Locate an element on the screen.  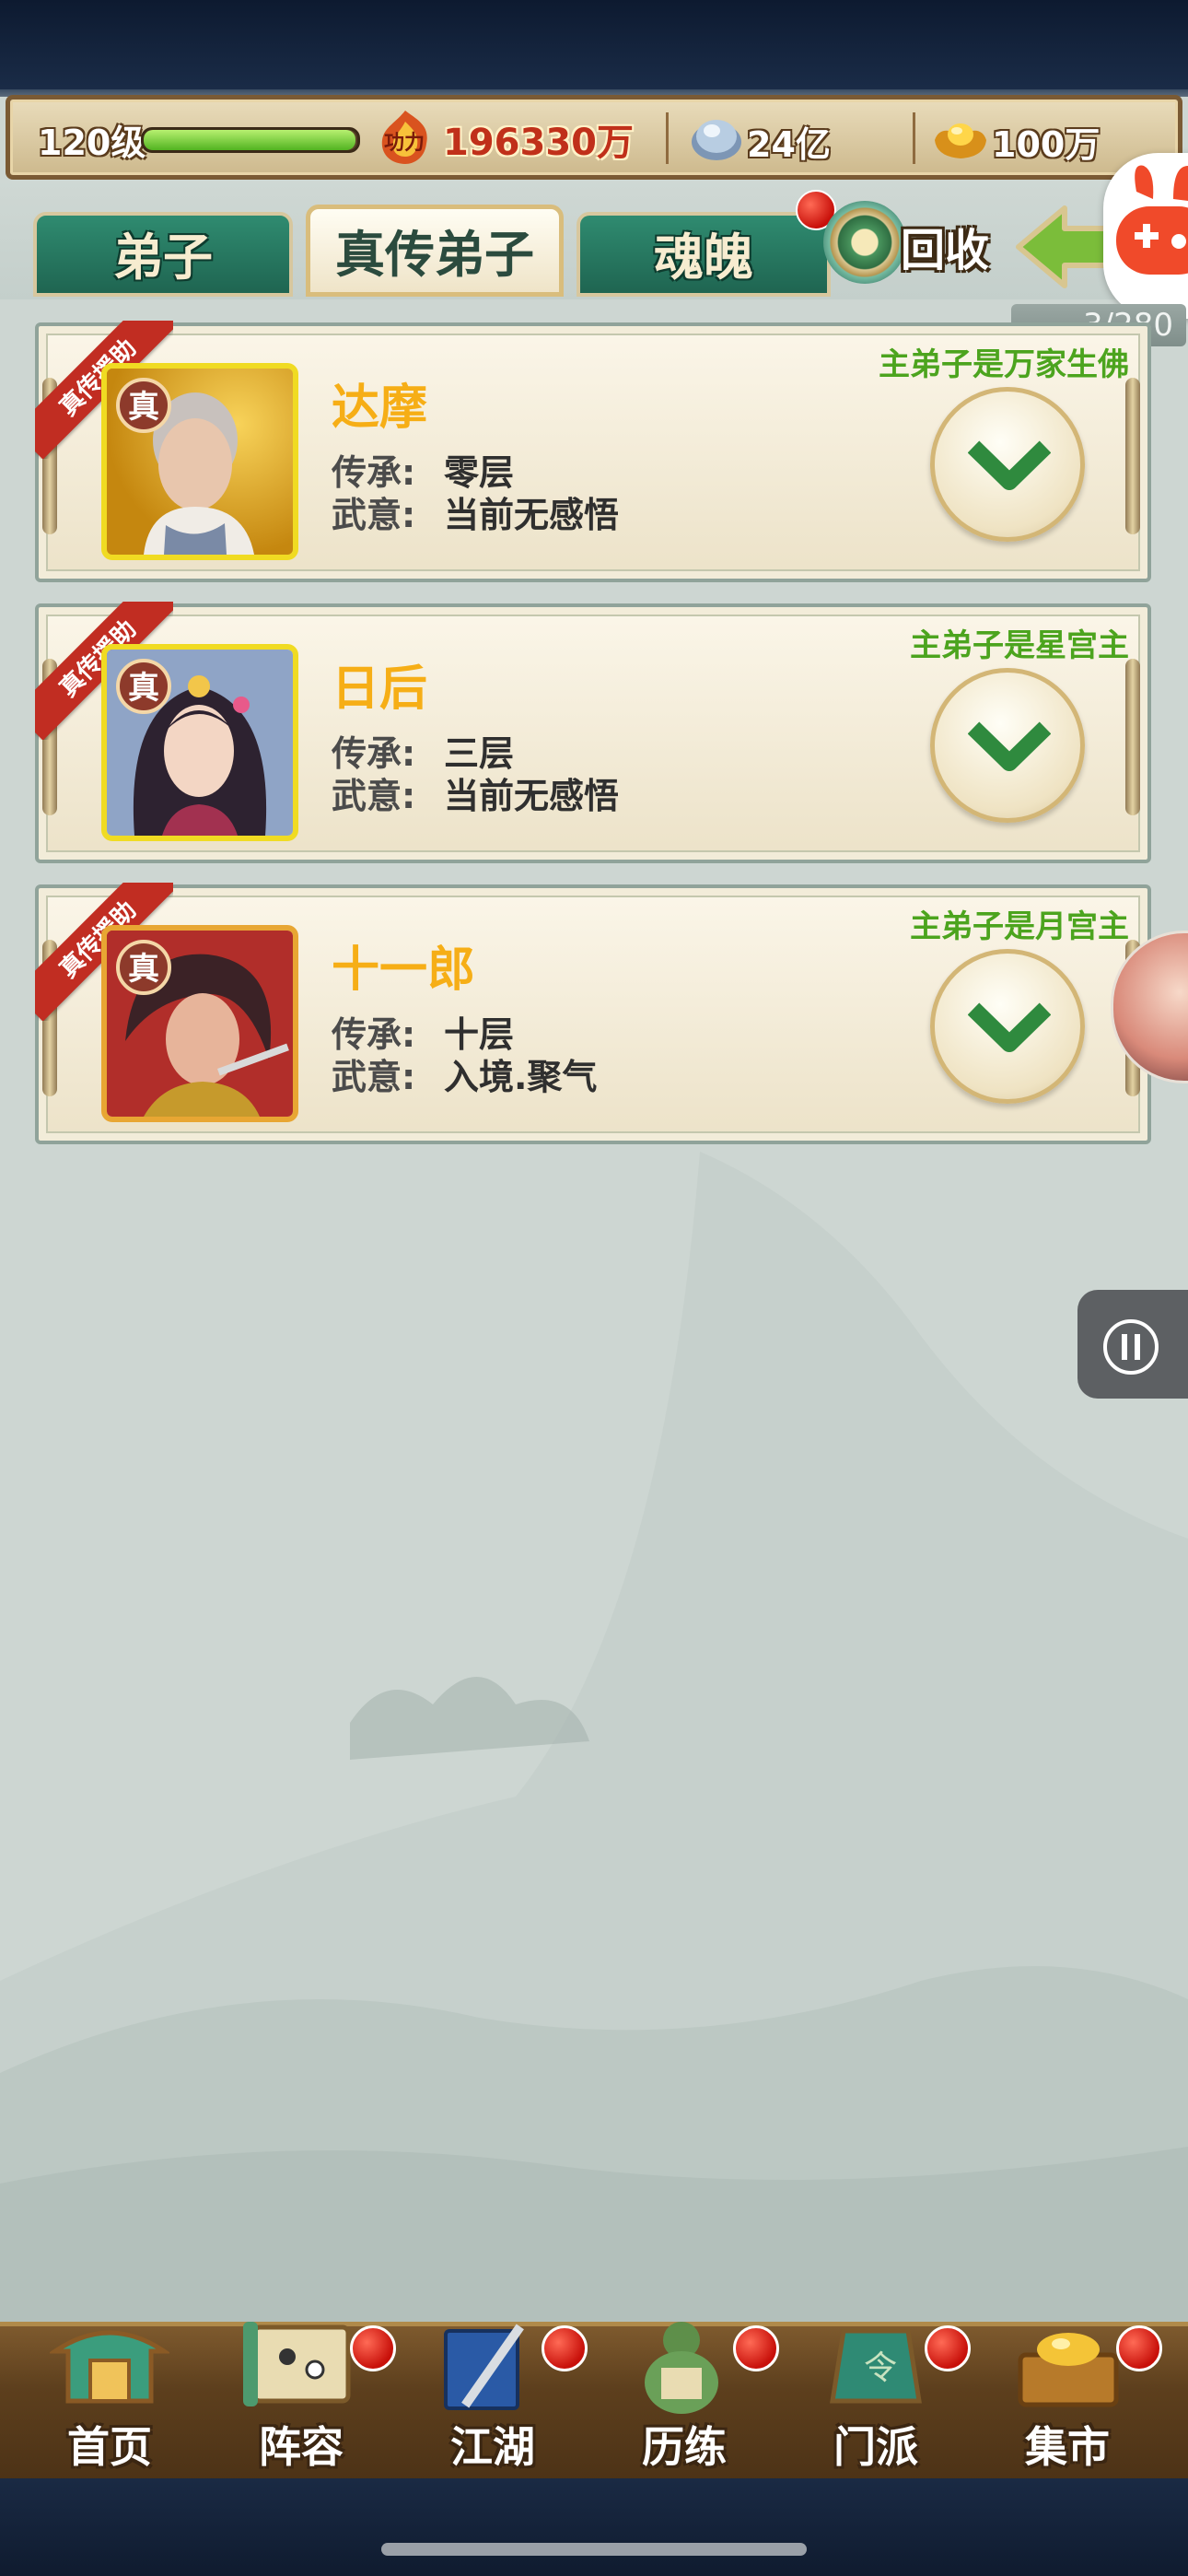
master-disciple-text: 主弟子是万家生佛 is located at coordinates (1004, 364).